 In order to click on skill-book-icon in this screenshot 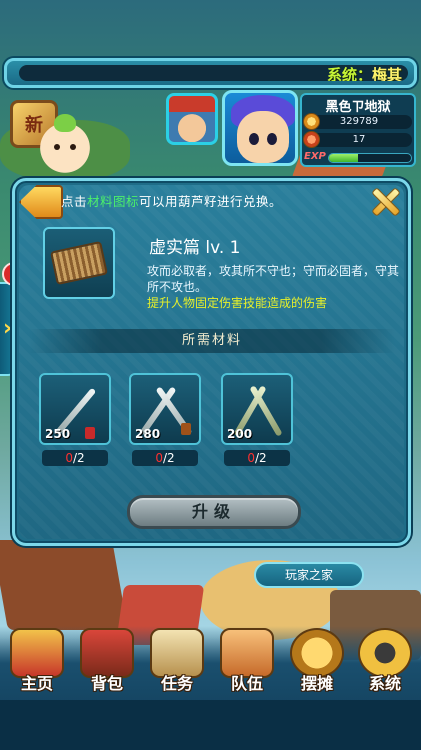, I will do `click(79, 263)`.